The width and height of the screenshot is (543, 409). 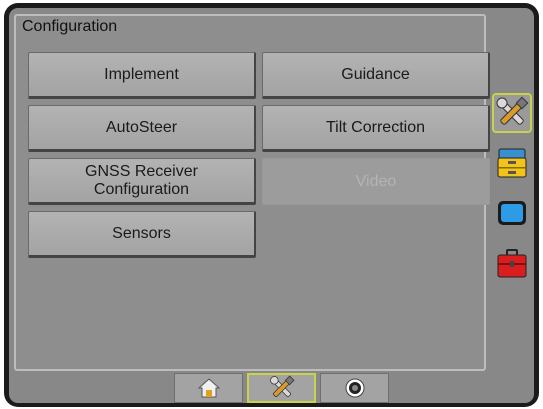 I want to click on tilt-correction-button-label: Tilt Correction, so click(x=375, y=127).